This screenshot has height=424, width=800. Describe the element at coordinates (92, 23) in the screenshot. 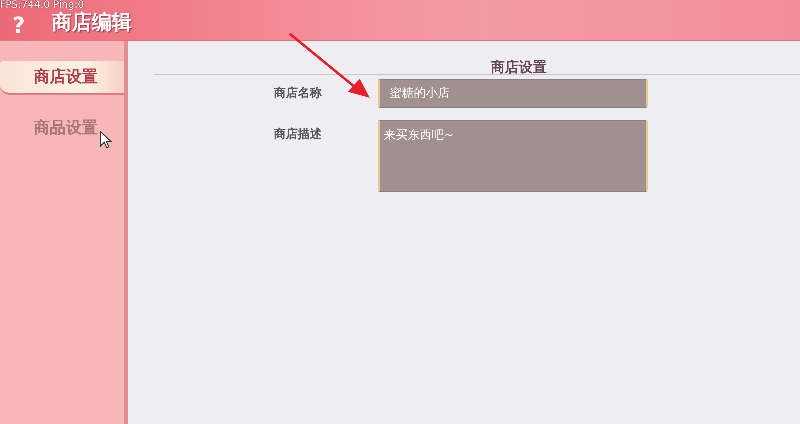

I see `window-title: 商店编辑` at that location.